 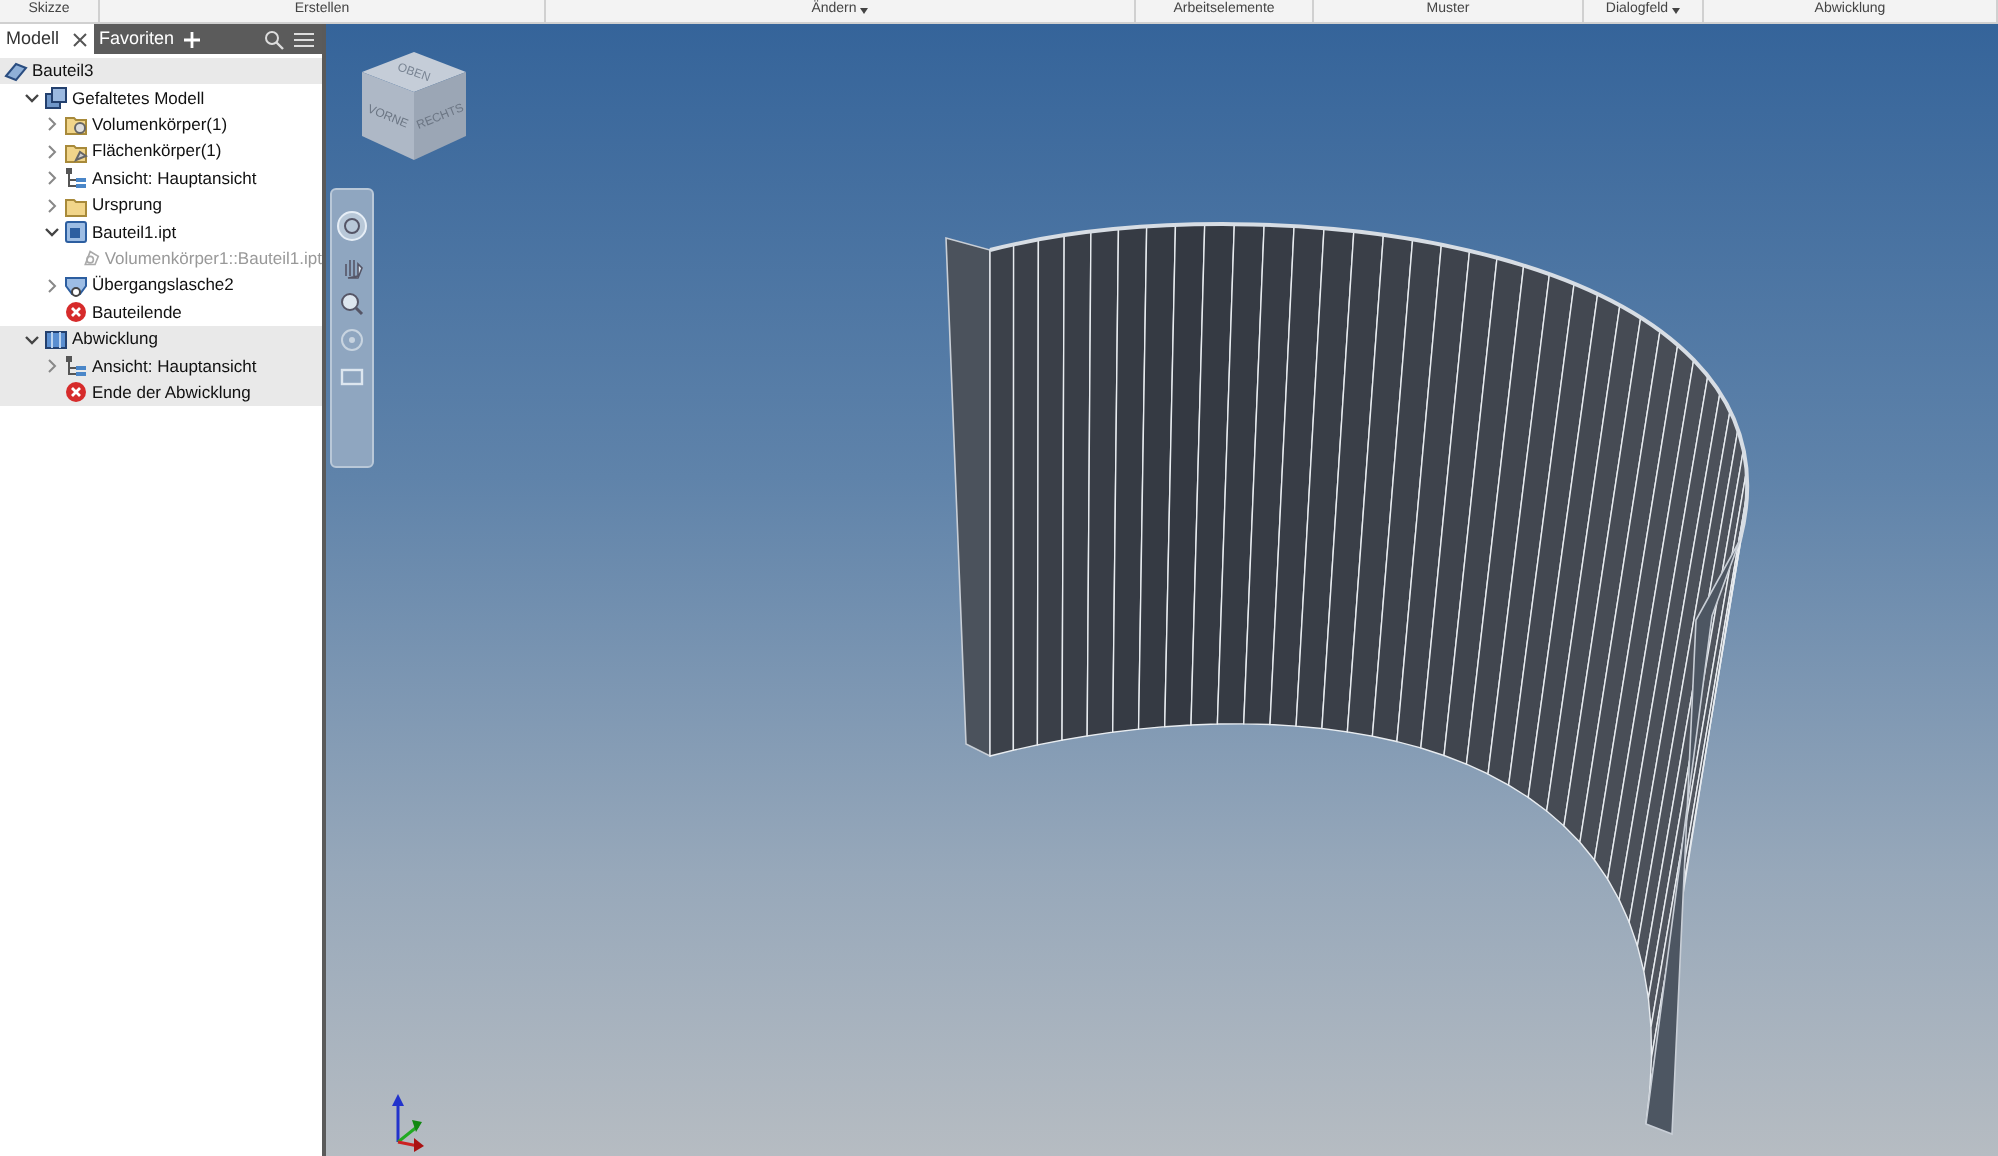 What do you see at coordinates (16, 71) in the screenshot?
I see `part-icon` at bounding box center [16, 71].